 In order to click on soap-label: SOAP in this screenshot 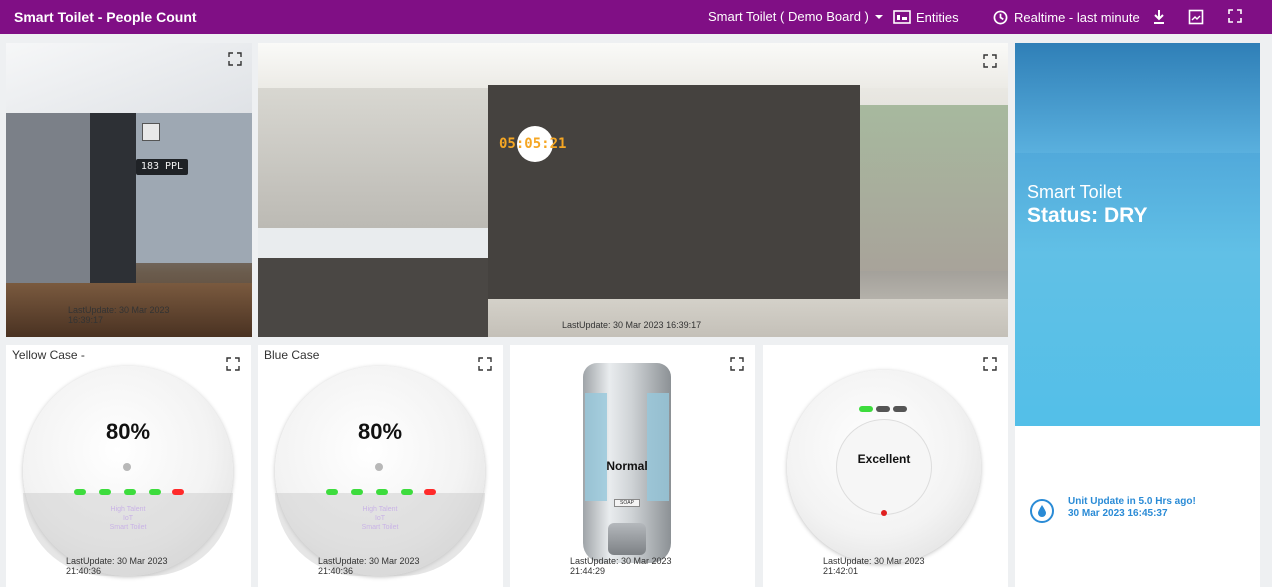, I will do `click(627, 503)`.